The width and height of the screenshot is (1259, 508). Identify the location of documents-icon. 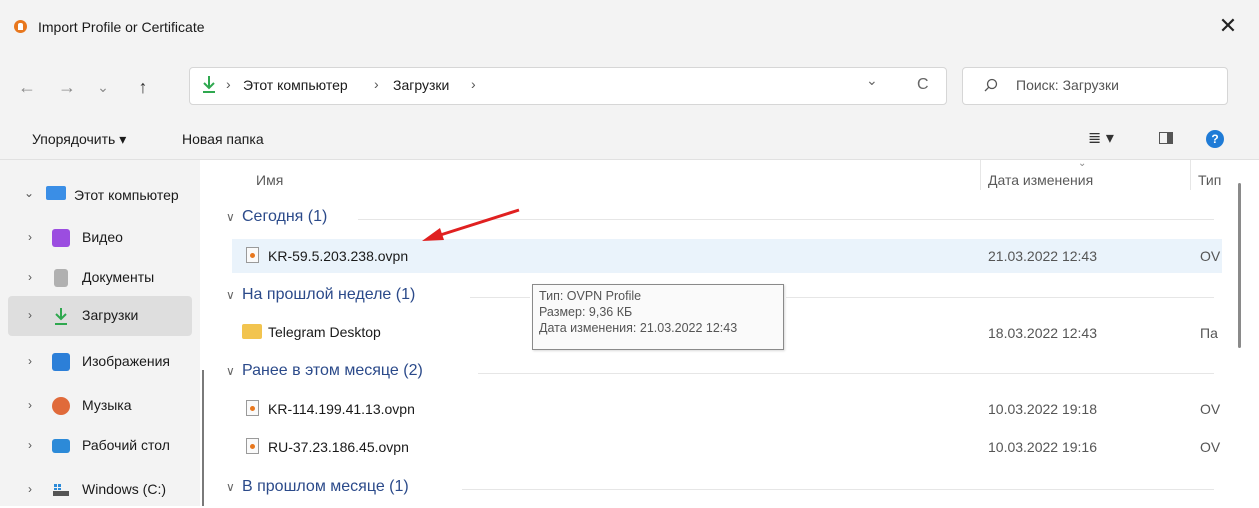
(61, 278).